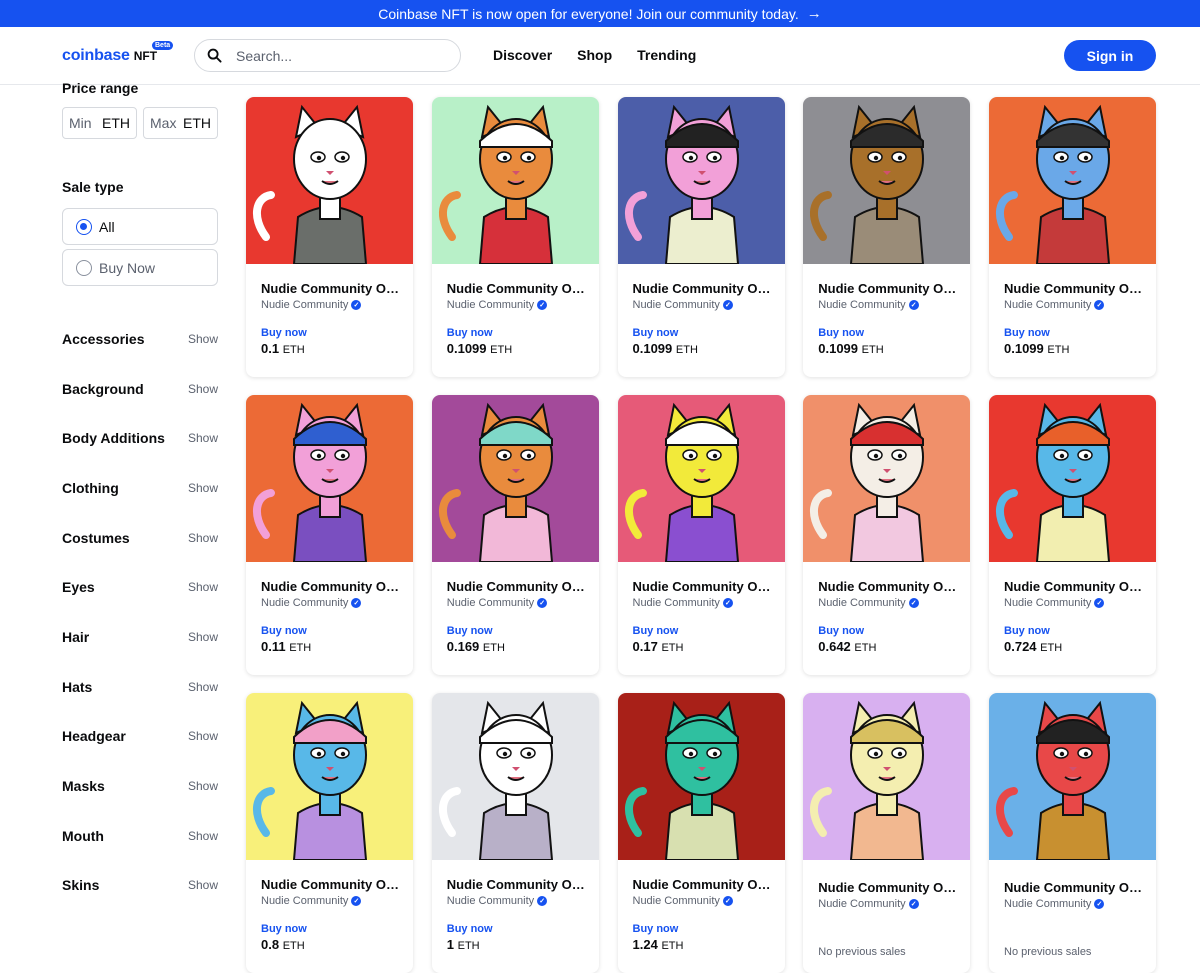 The image size is (1200, 973). Describe the element at coordinates (140, 737) in the screenshot. I see `filter-headgear: Headgear Show` at that location.